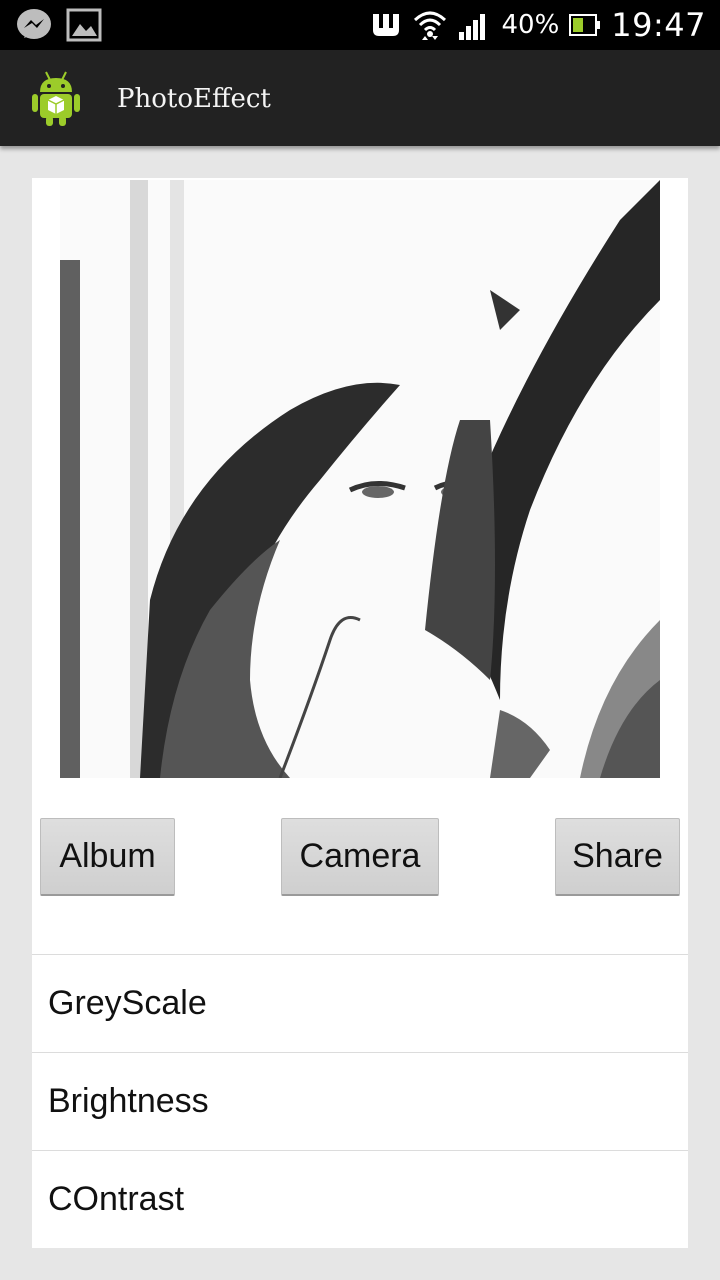 This screenshot has height=1280, width=720. What do you see at coordinates (360, 1199) in the screenshot?
I see `effect-contrast: COntrast` at bounding box center [360, 1199].